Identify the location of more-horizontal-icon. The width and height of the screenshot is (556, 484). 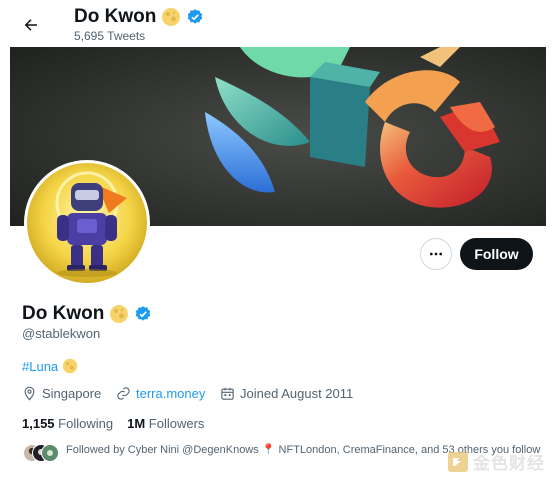
(436, 254).